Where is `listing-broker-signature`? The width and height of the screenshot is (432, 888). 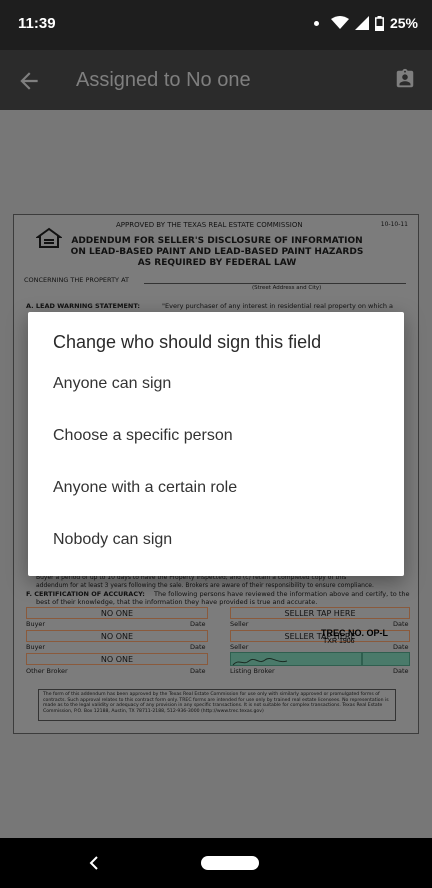 listing-broker-signature is located at coordinates (296, 659).